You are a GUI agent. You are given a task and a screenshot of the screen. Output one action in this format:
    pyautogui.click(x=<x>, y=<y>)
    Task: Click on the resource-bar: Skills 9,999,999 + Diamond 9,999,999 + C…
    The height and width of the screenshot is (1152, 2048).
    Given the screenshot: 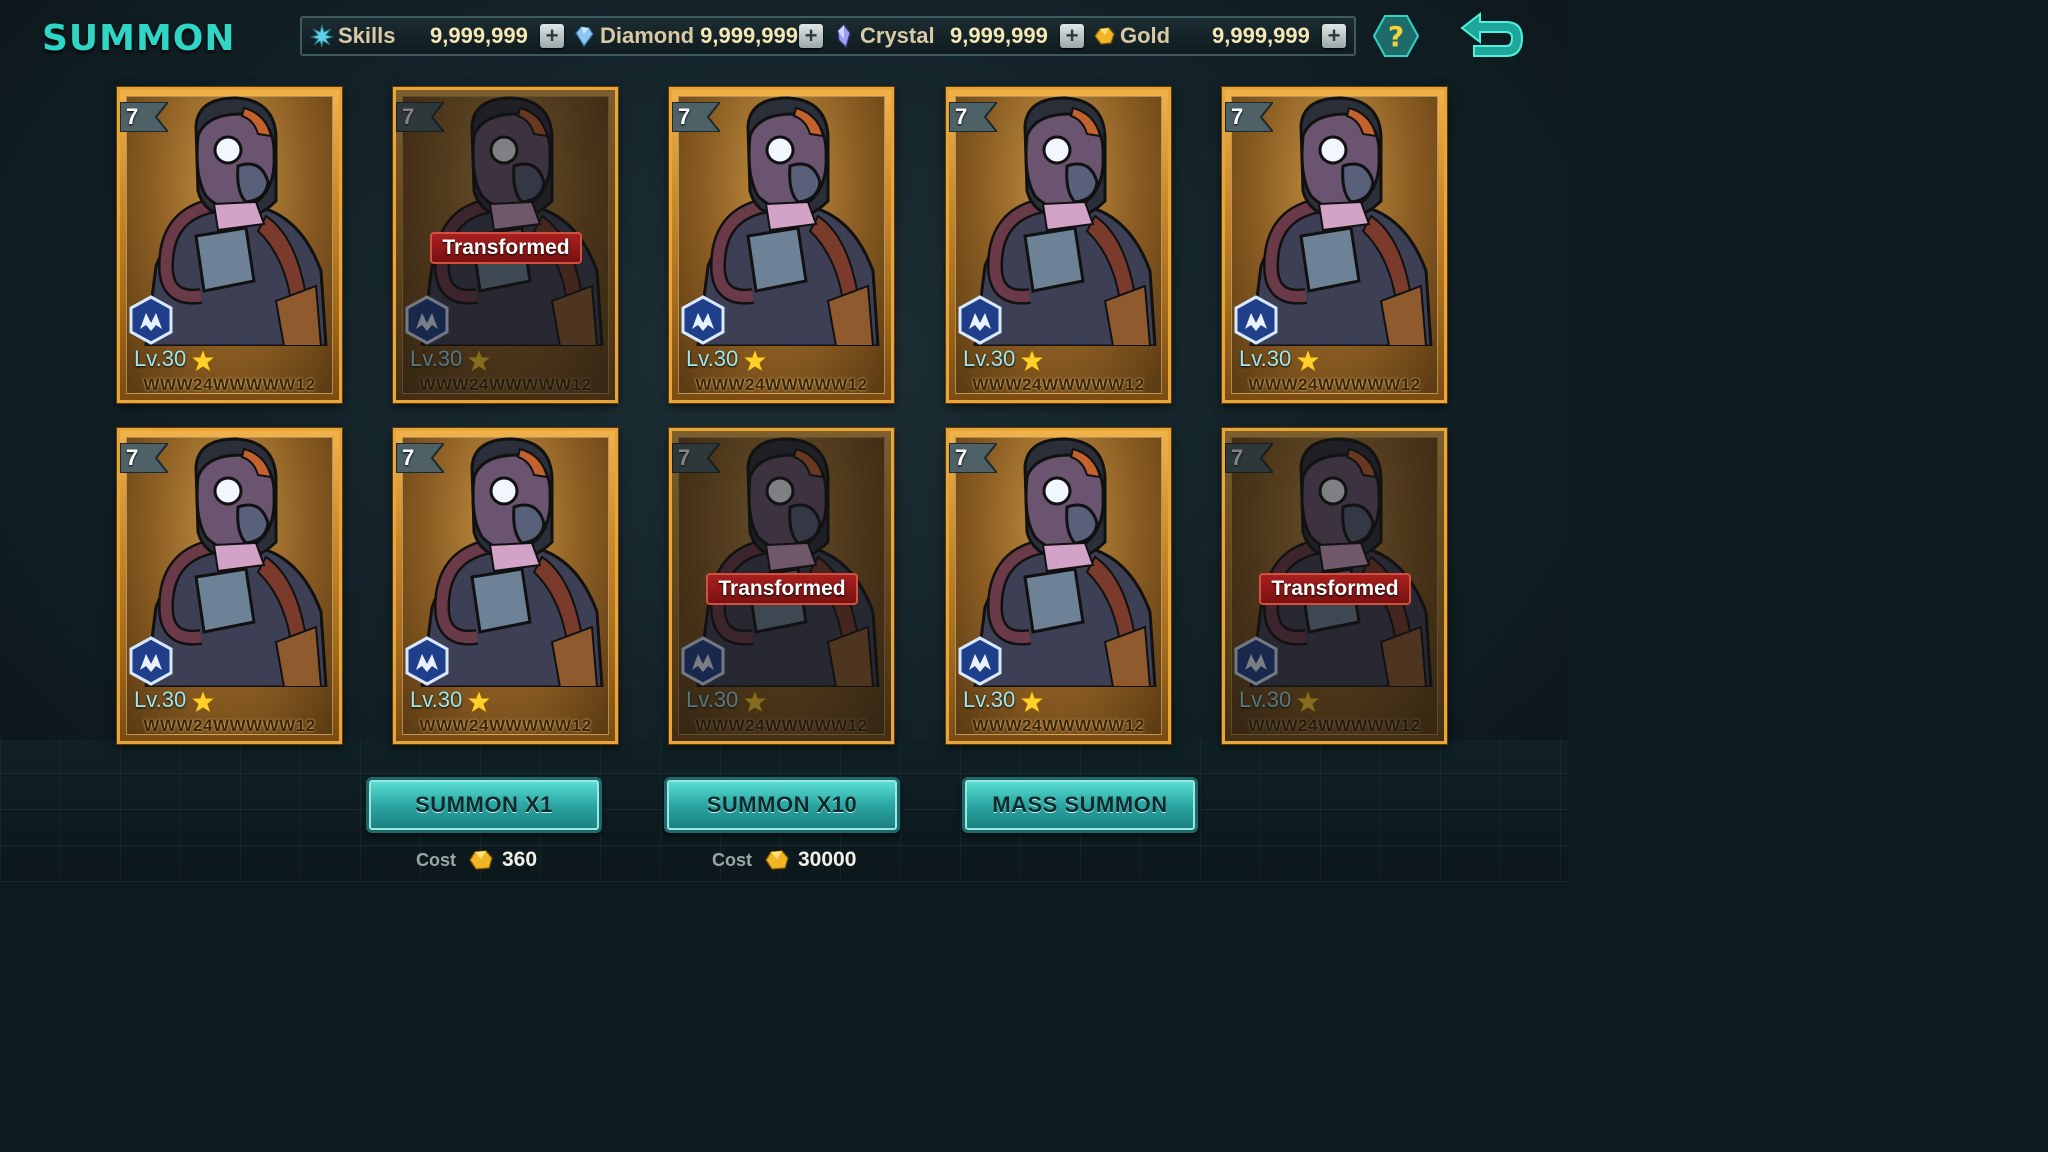 What is the action you would take?
    pyautogui.click(x=828, y=36)
    